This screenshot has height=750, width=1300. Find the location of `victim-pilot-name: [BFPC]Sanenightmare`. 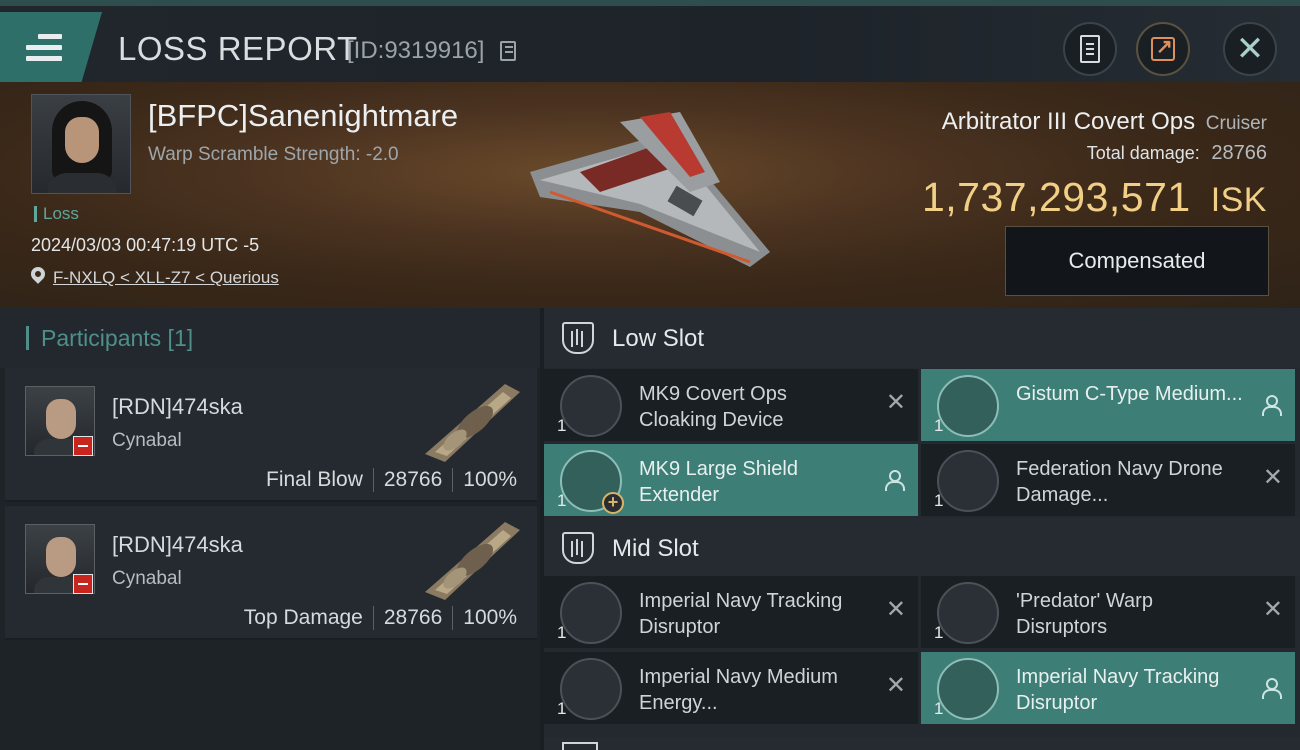

victim-pilot-name: [BFPC]Sanenightmare is located at coordinates (303, 116).